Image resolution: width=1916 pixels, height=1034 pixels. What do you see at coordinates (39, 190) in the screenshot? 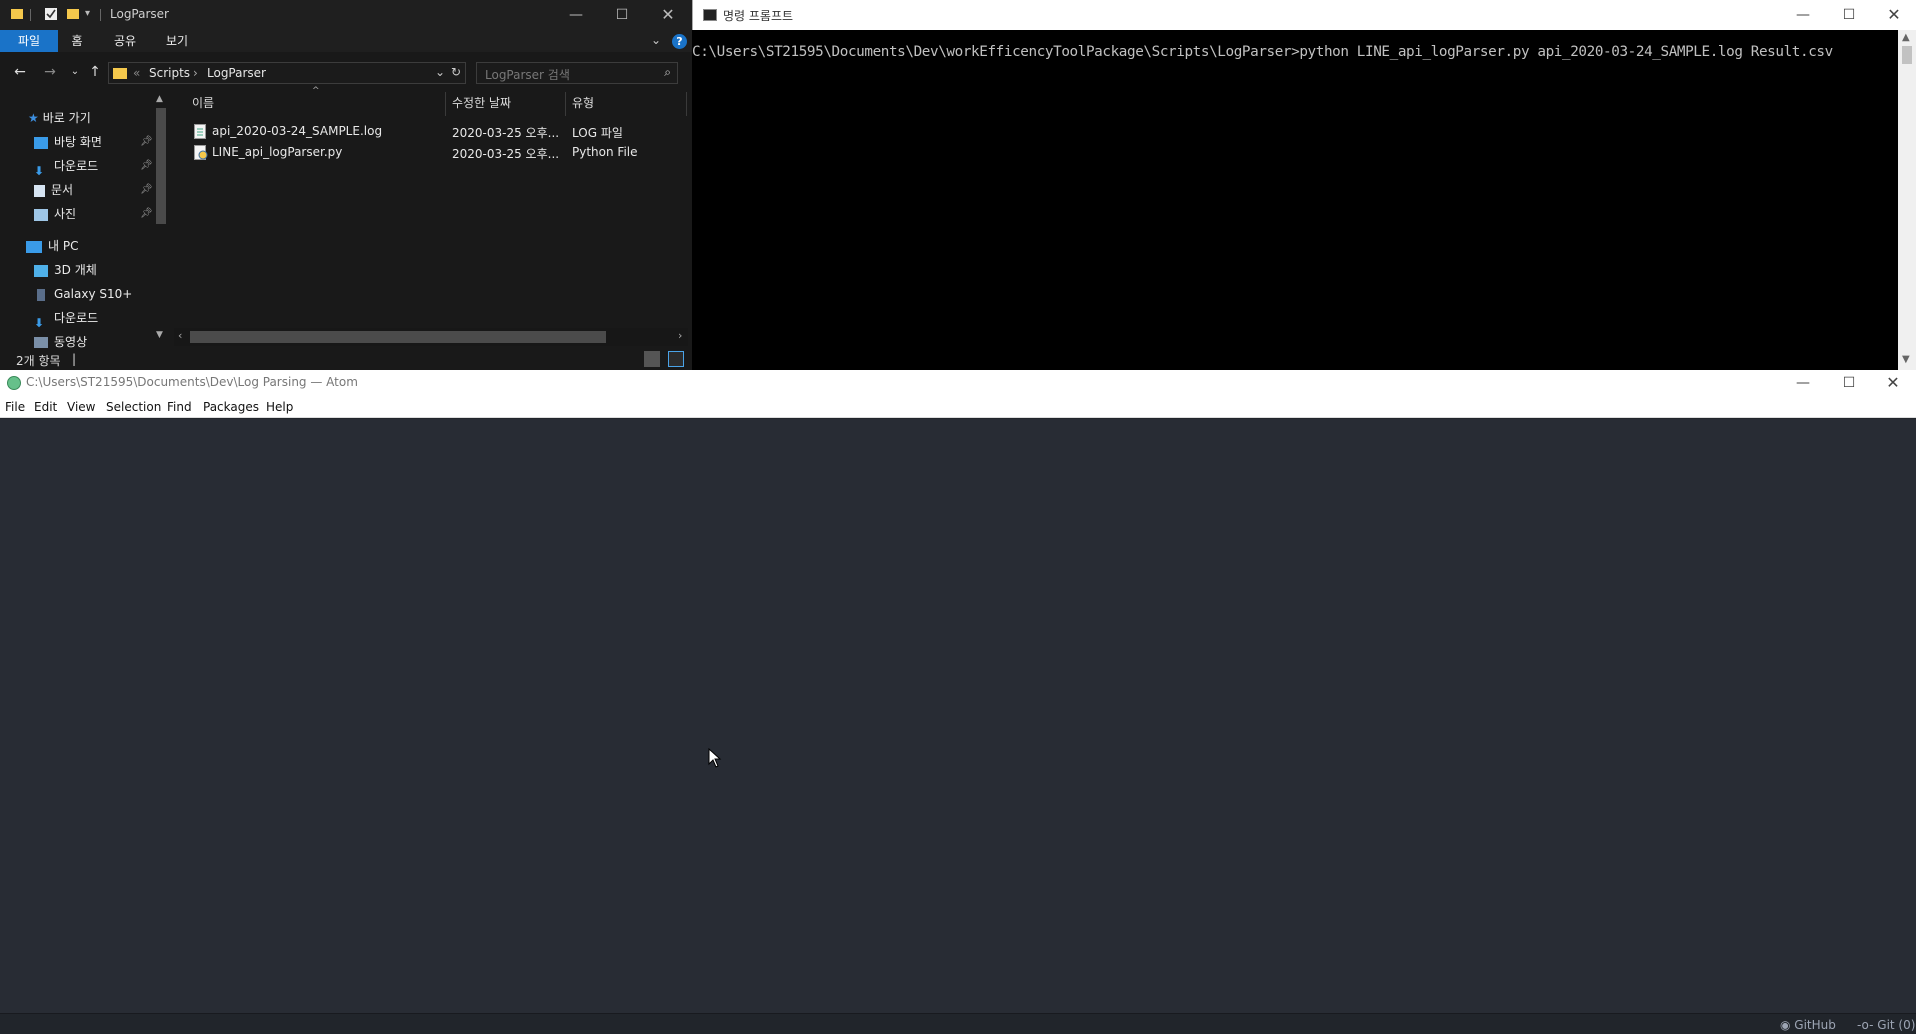
I see `document-icon` at bounding box center [39, 190].